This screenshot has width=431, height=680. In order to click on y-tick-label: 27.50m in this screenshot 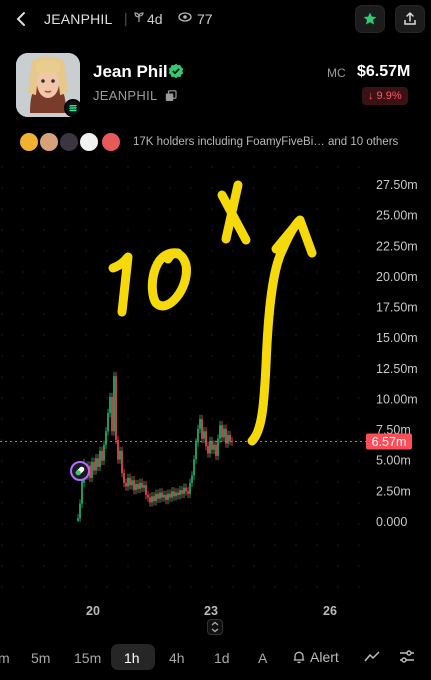, I will do `click(397, 185)`.